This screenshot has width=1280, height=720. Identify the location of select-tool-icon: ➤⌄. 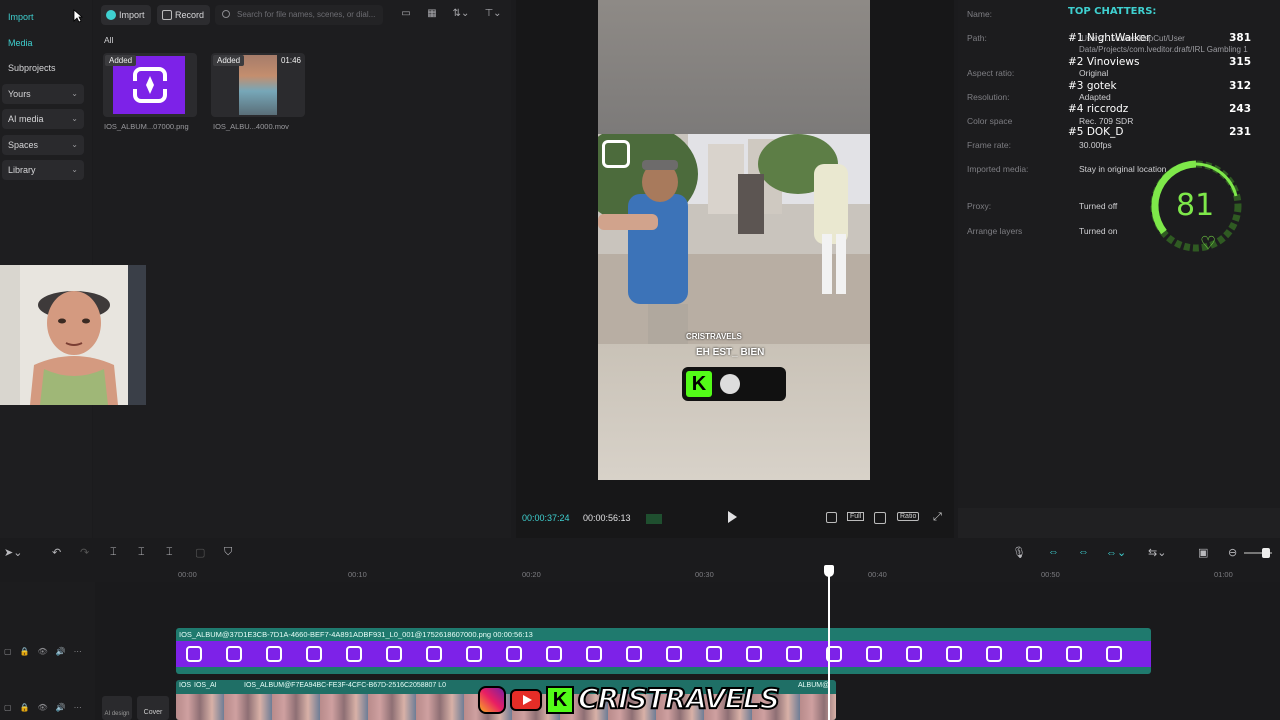
(13, 552).